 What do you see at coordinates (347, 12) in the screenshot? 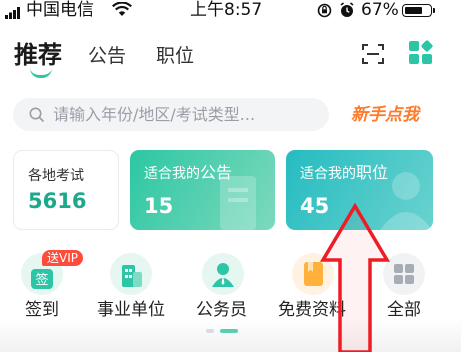
I see `alarm-icon` at bounding box center [347, 12].